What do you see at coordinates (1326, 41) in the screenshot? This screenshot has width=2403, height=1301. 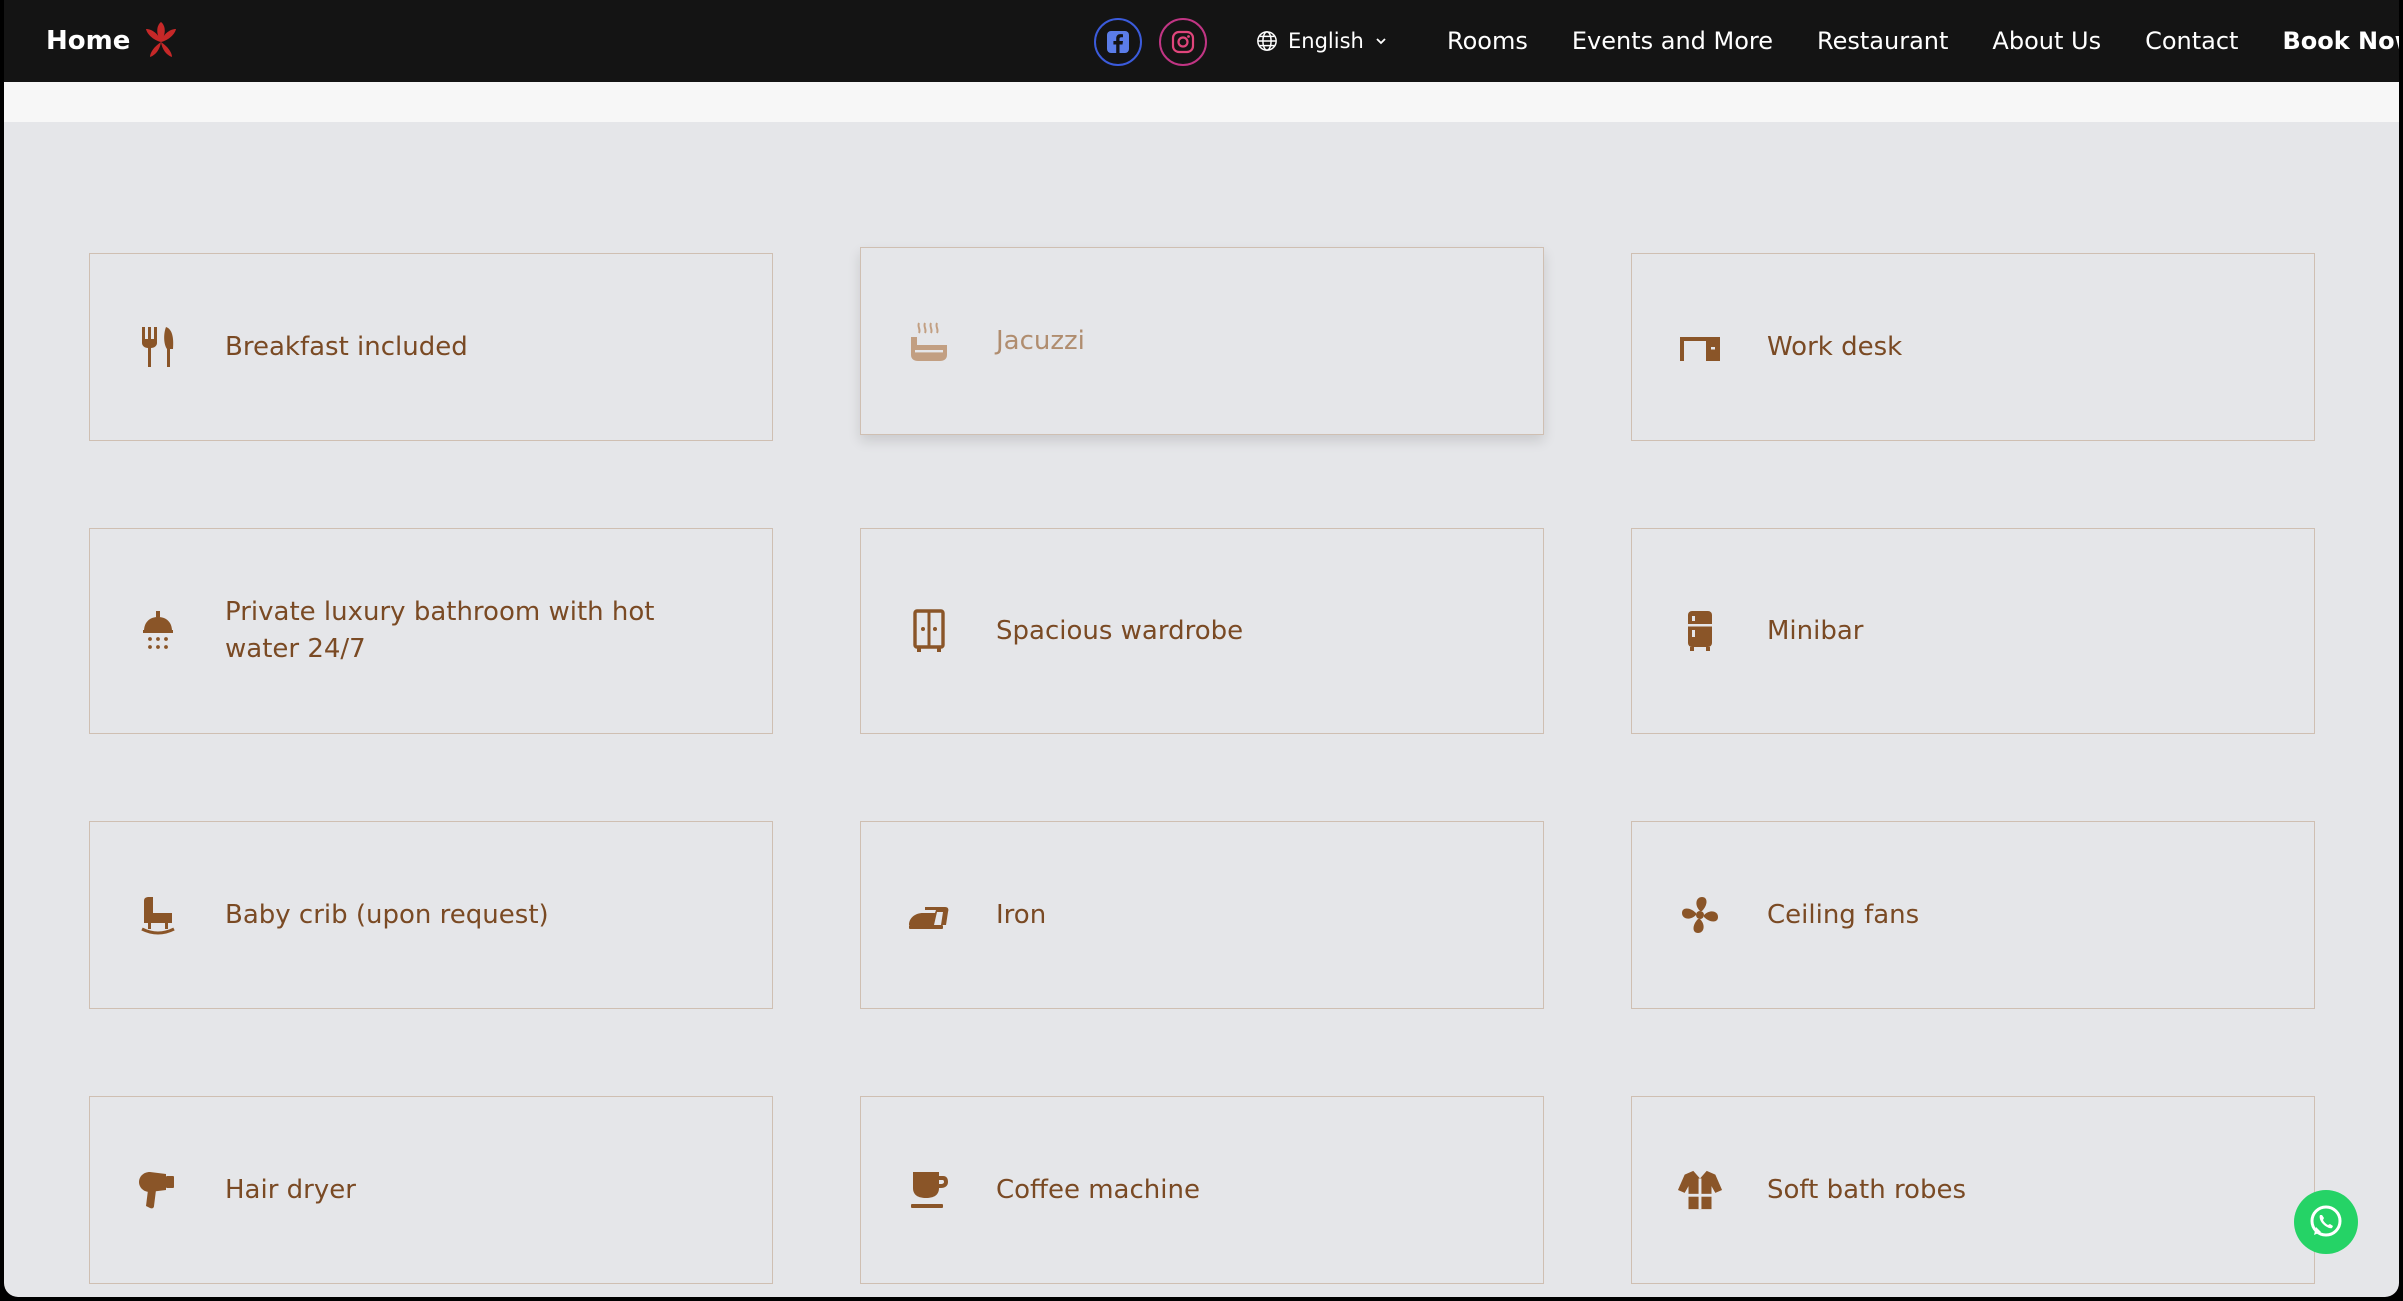 I see `language-label: English` at bounding box center [1326, 41].